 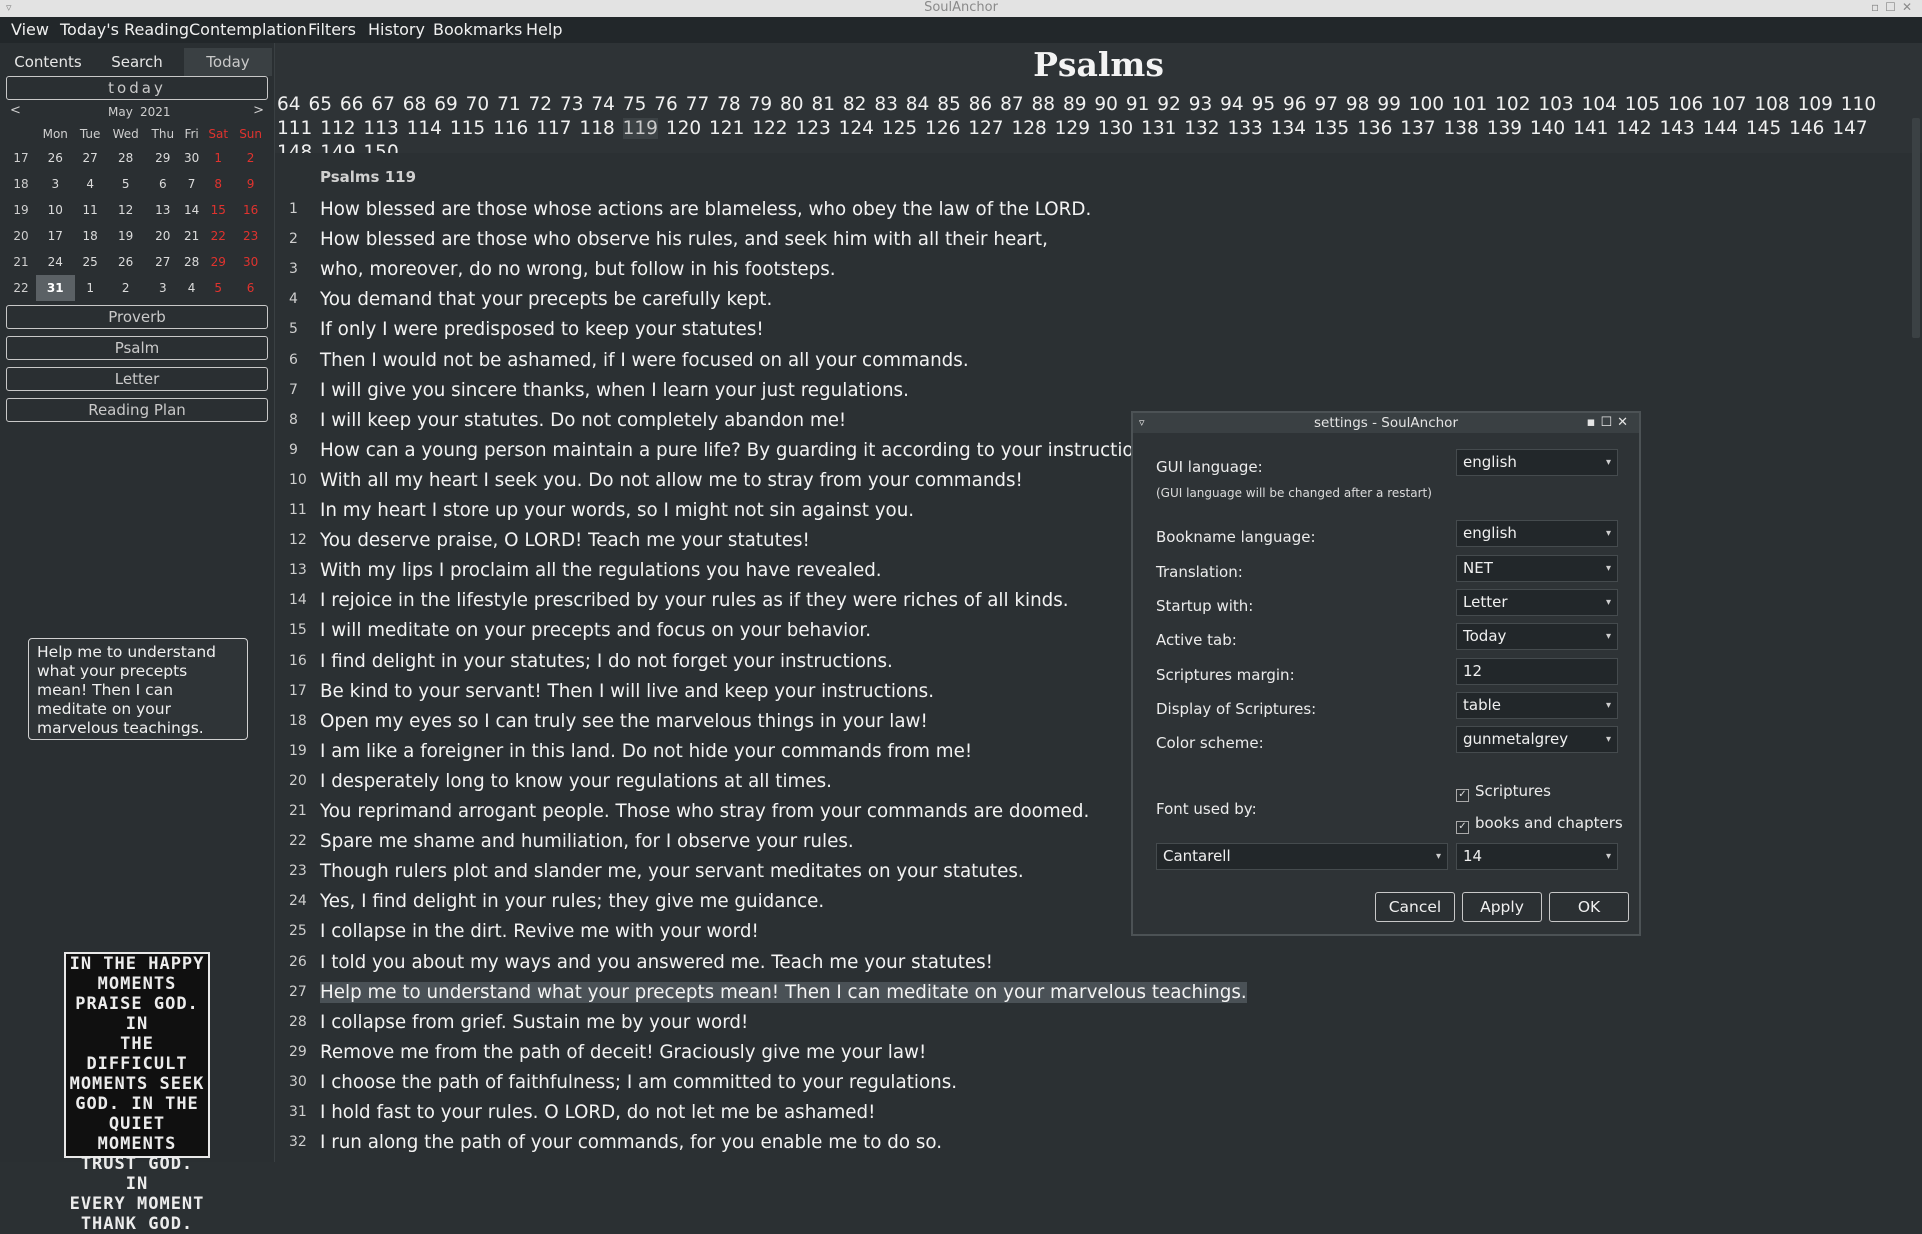 I want to click on chapter-link: 142, so click(x=1633, y=128).